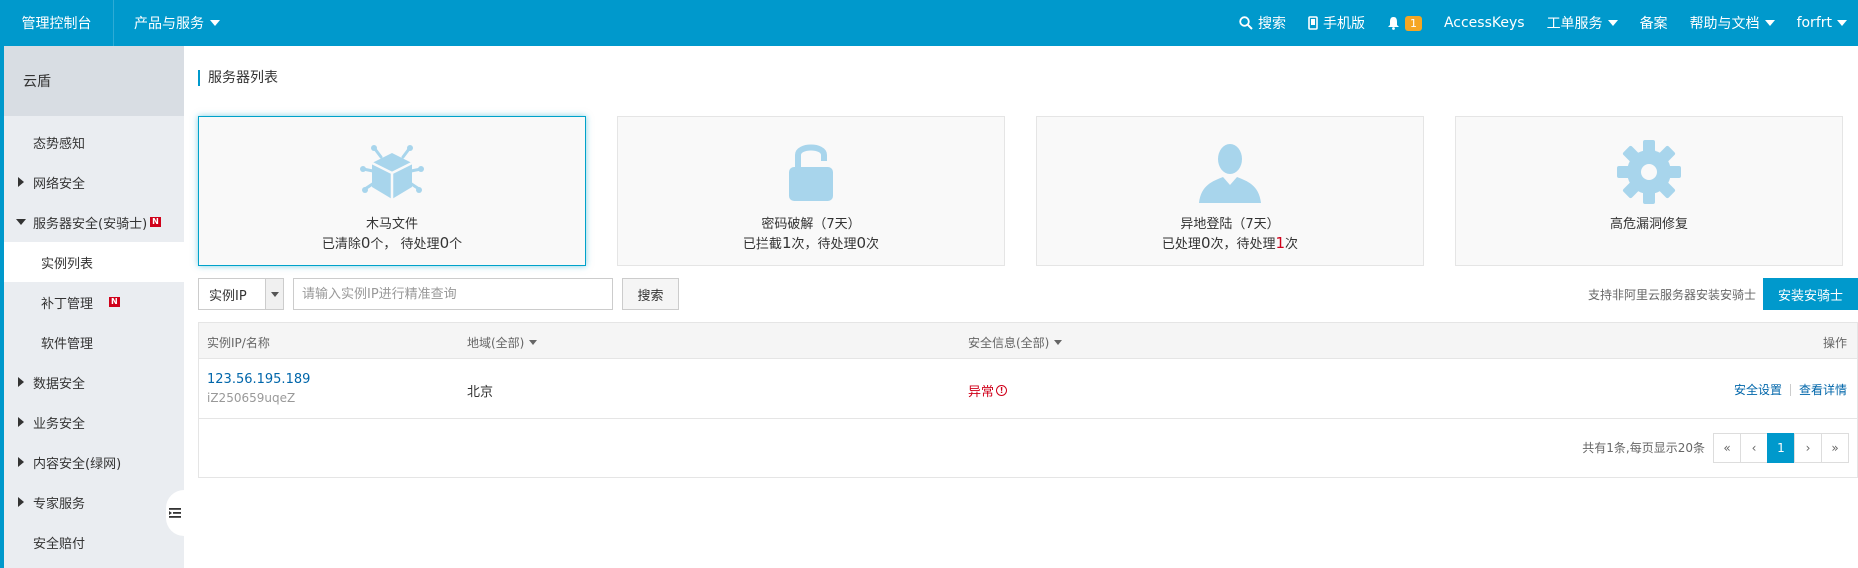  I want to click on beian-link: 备案, so click(1654, 23).